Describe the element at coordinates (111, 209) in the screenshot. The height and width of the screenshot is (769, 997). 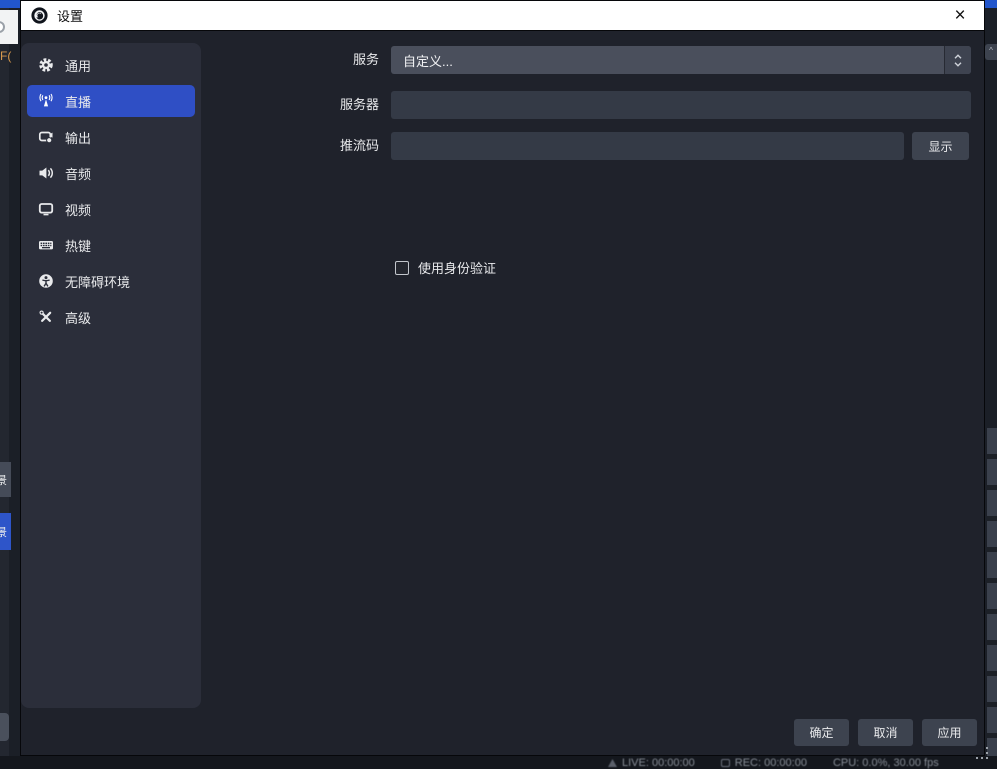
I see `sidebar-item-video: 视频` at that location.